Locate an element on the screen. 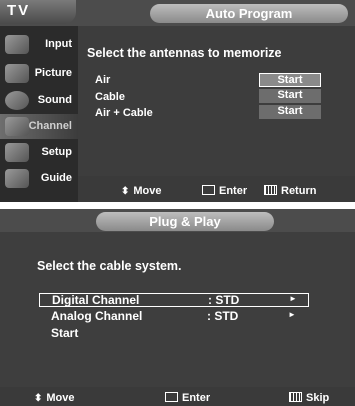  tv-brand-tab: TV is located at coordinates (38, 12).